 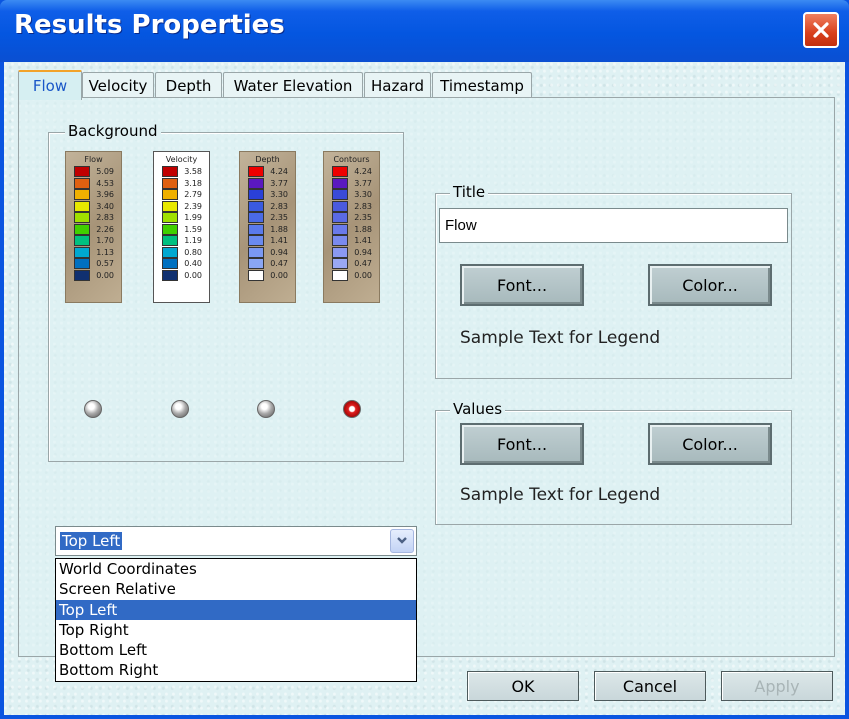 What do you see at coordinates (613, 225) in the screenshot?
I see `title-text-field` at bounding box center [613, 225].